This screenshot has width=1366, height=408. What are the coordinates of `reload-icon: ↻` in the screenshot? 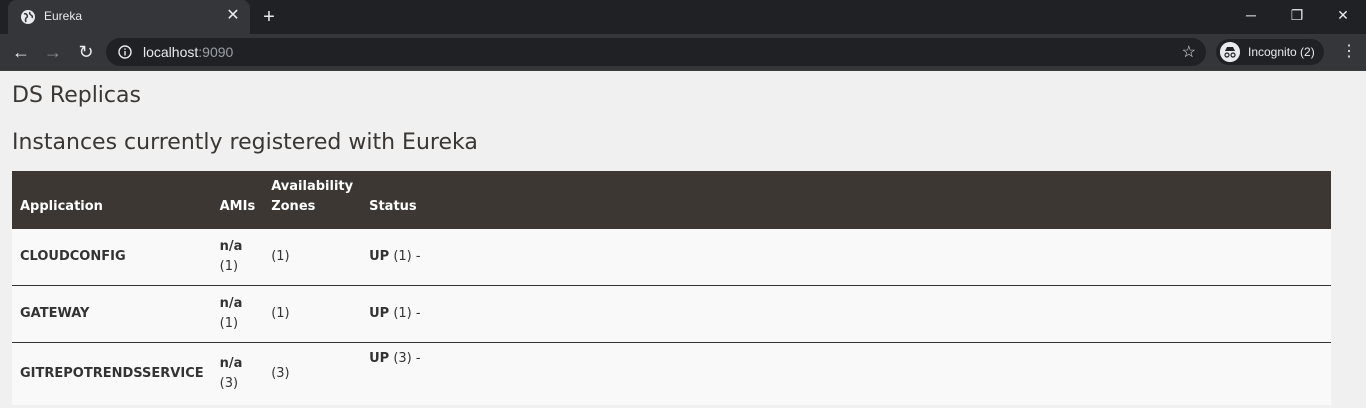 It's located at (86, 52).